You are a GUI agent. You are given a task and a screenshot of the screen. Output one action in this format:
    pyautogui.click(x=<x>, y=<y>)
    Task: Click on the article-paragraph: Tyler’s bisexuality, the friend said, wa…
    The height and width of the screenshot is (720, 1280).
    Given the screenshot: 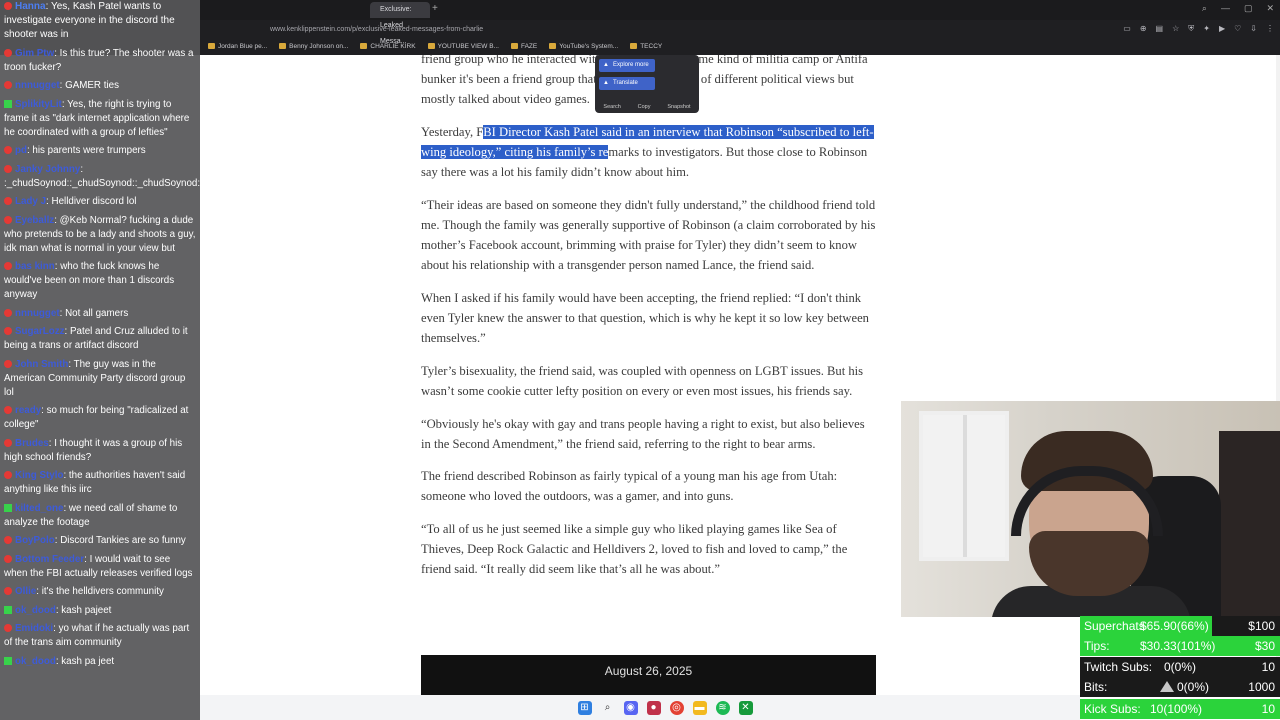 What is the action you would take?
    pyautogui.click(x=642, y=381)
    